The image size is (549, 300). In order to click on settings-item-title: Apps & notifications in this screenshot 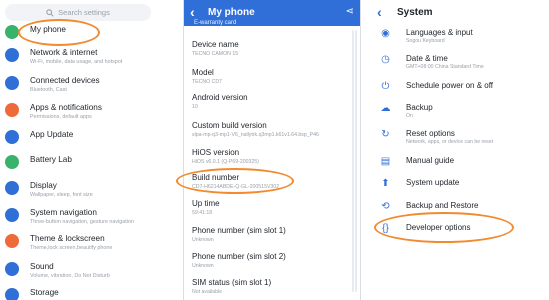, I will do `click(66, 107)`.